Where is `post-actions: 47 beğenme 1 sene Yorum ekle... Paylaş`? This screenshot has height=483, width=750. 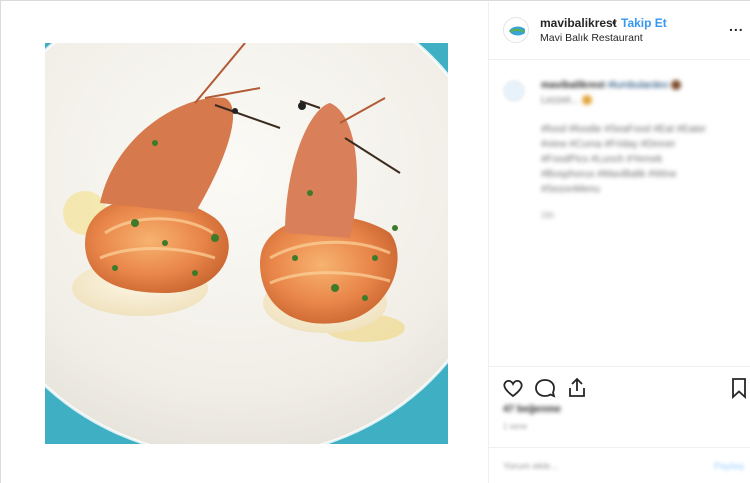 post-actions: 47 beğenme 1 sene Yorum ekle... Paylaş is located at coordinates (619, 424).